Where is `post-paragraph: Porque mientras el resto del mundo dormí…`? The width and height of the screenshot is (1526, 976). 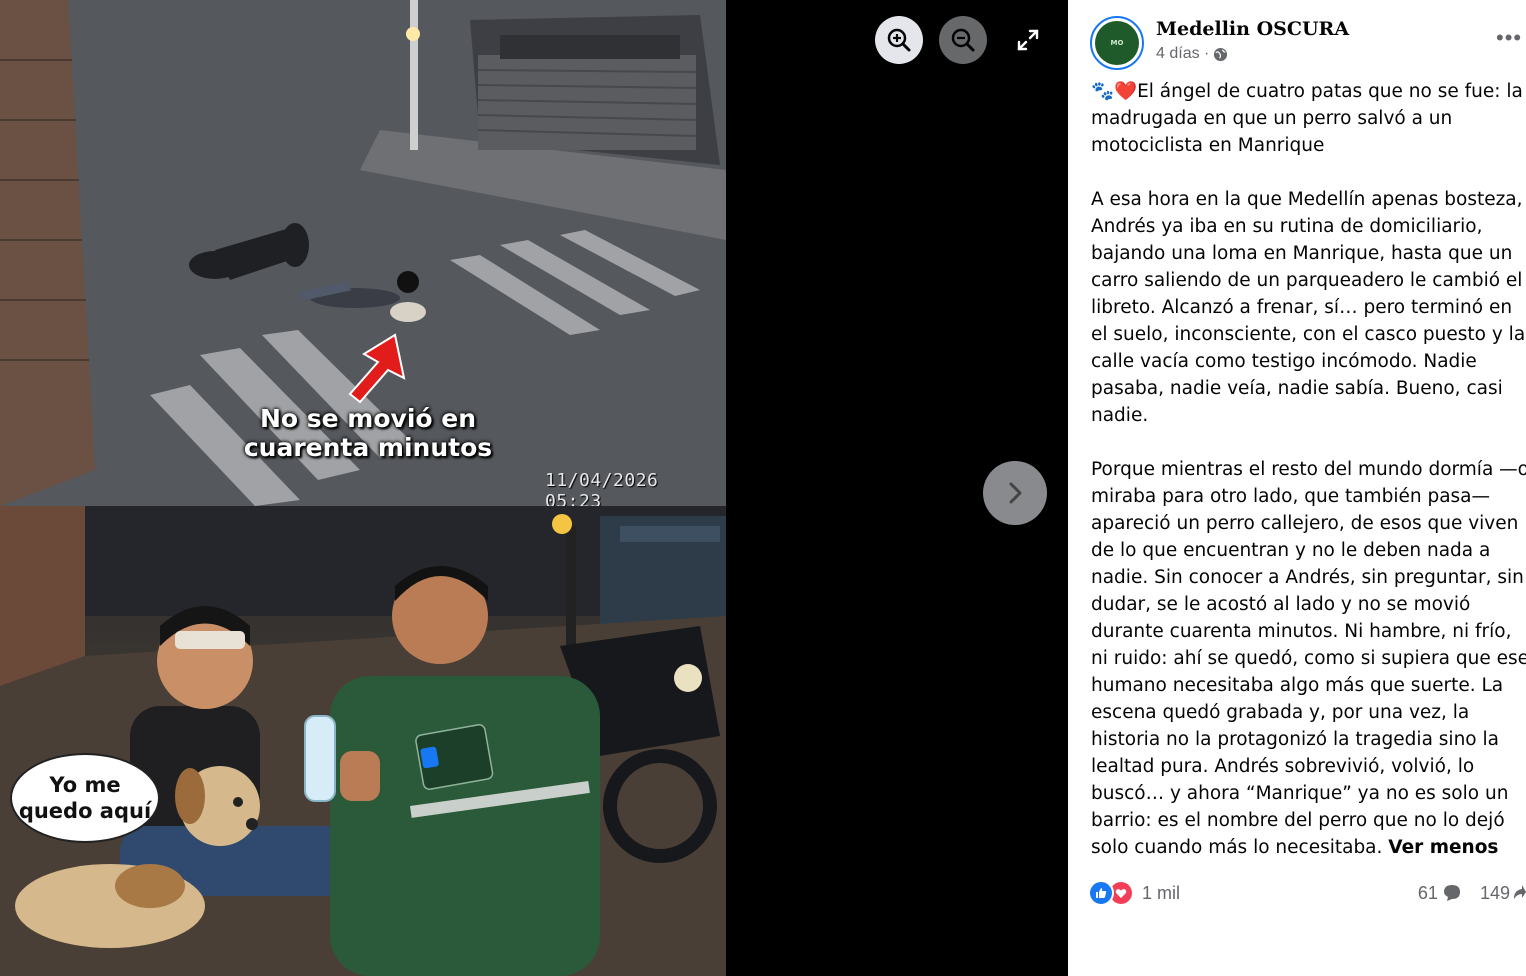
post-paragraph: Porque mientras el resto del mundo dormí… is located at coordinates (1308, 658).